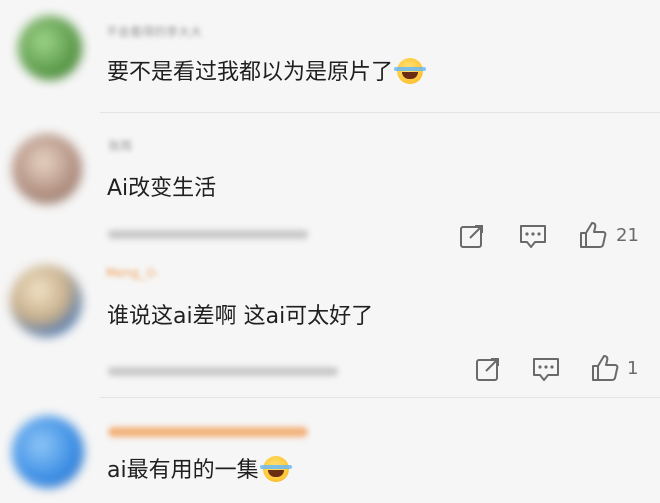 The image size is (660, 503). I want to click on comment-text-content: ai最有用的一集, so click(183, 470).